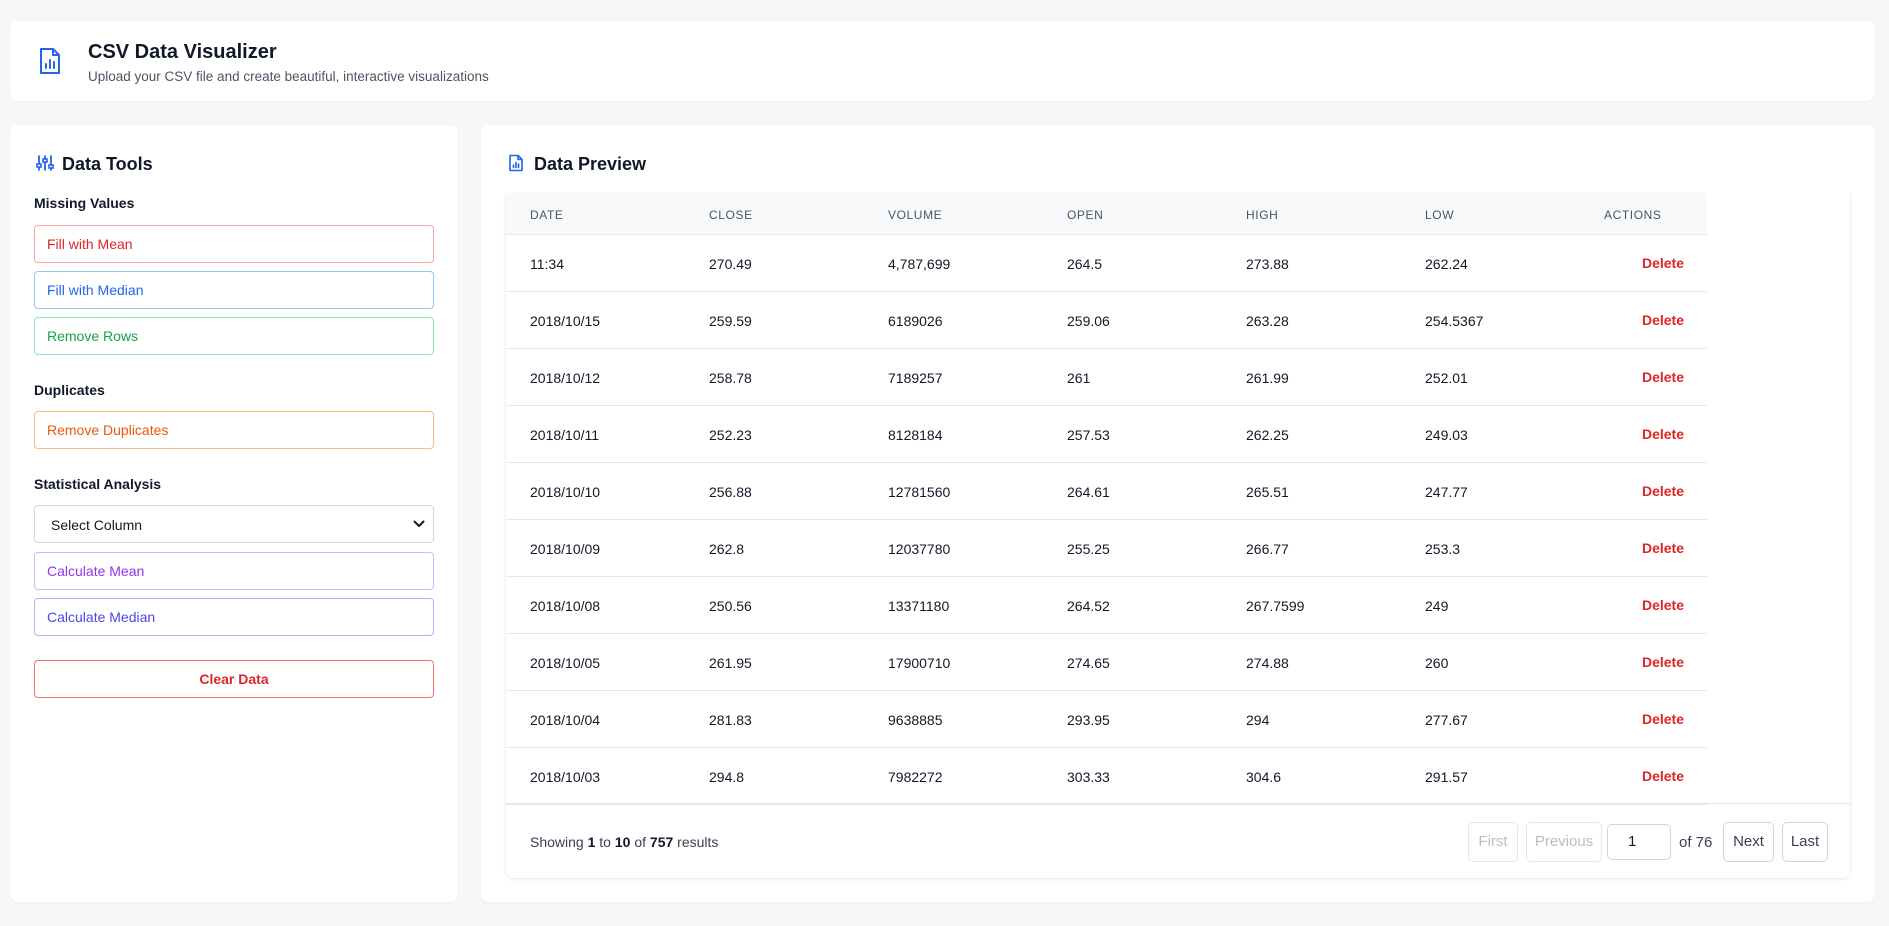 The width and height of the screenshot is (1889, 926). What do you see at coordinates (730, 435) in the screenshot?
I see `cell-close: 252.23` at bounding box center [730, 435].